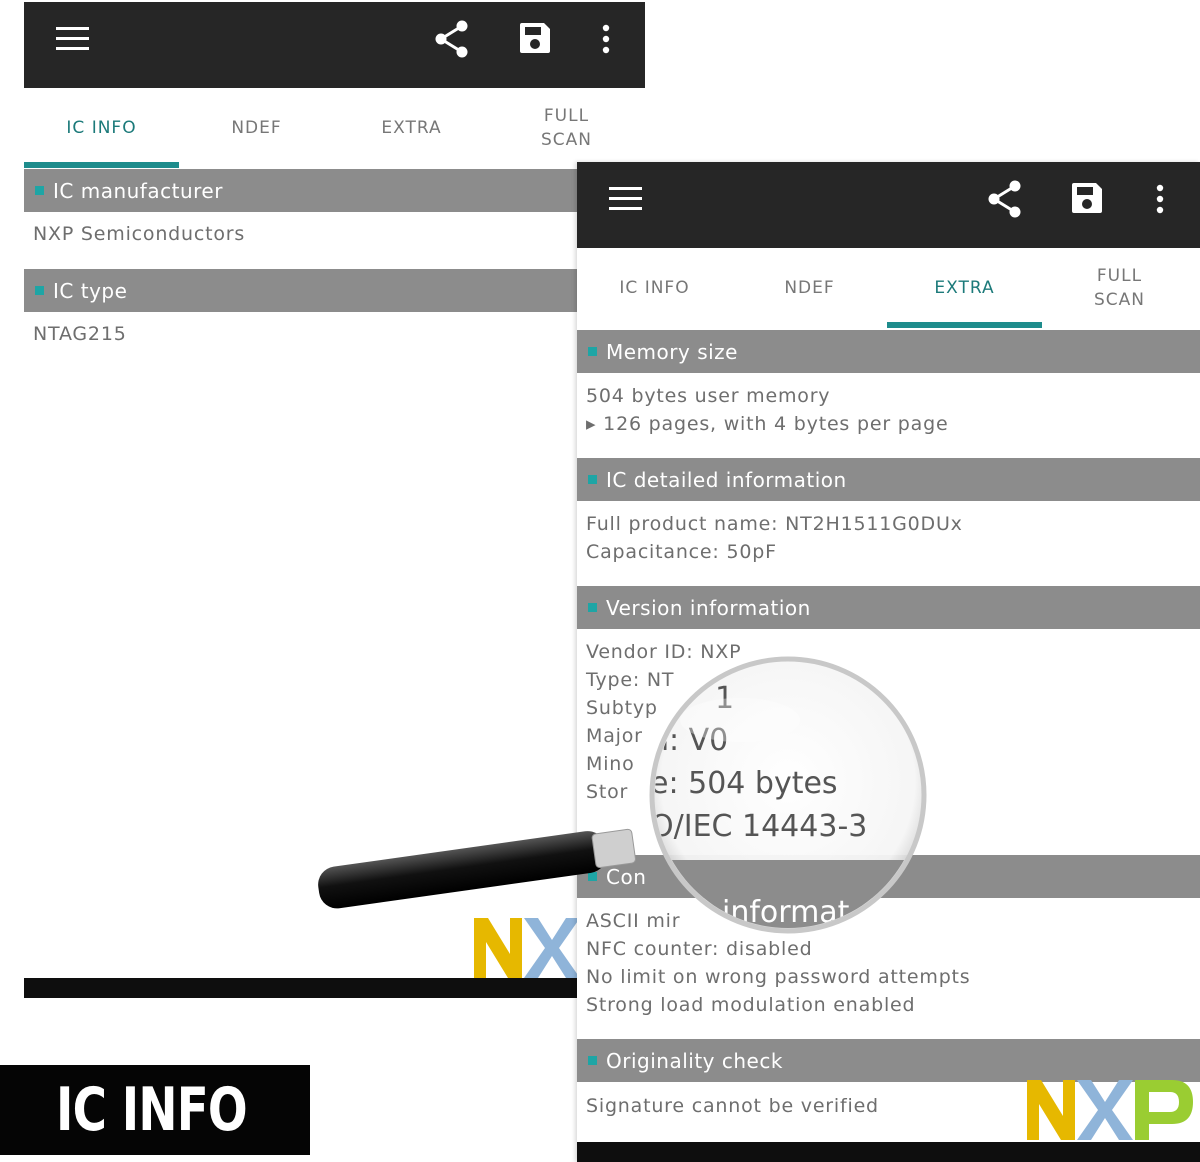 Image resolution: width=1200 pixels, height=1162 pixels. Describe the element at coordinates (334, 290) in the screenshot. I see `section-header: IC type` at that location.